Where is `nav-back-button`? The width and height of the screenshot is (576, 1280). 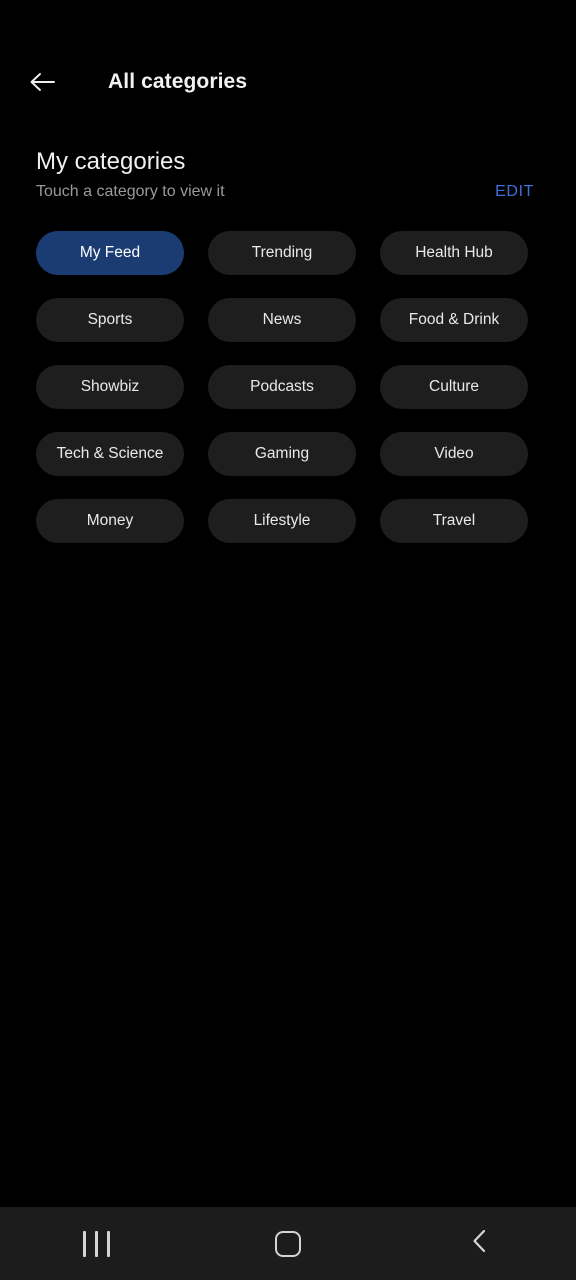 nav-back-button is located at coordinates (480, 1243).